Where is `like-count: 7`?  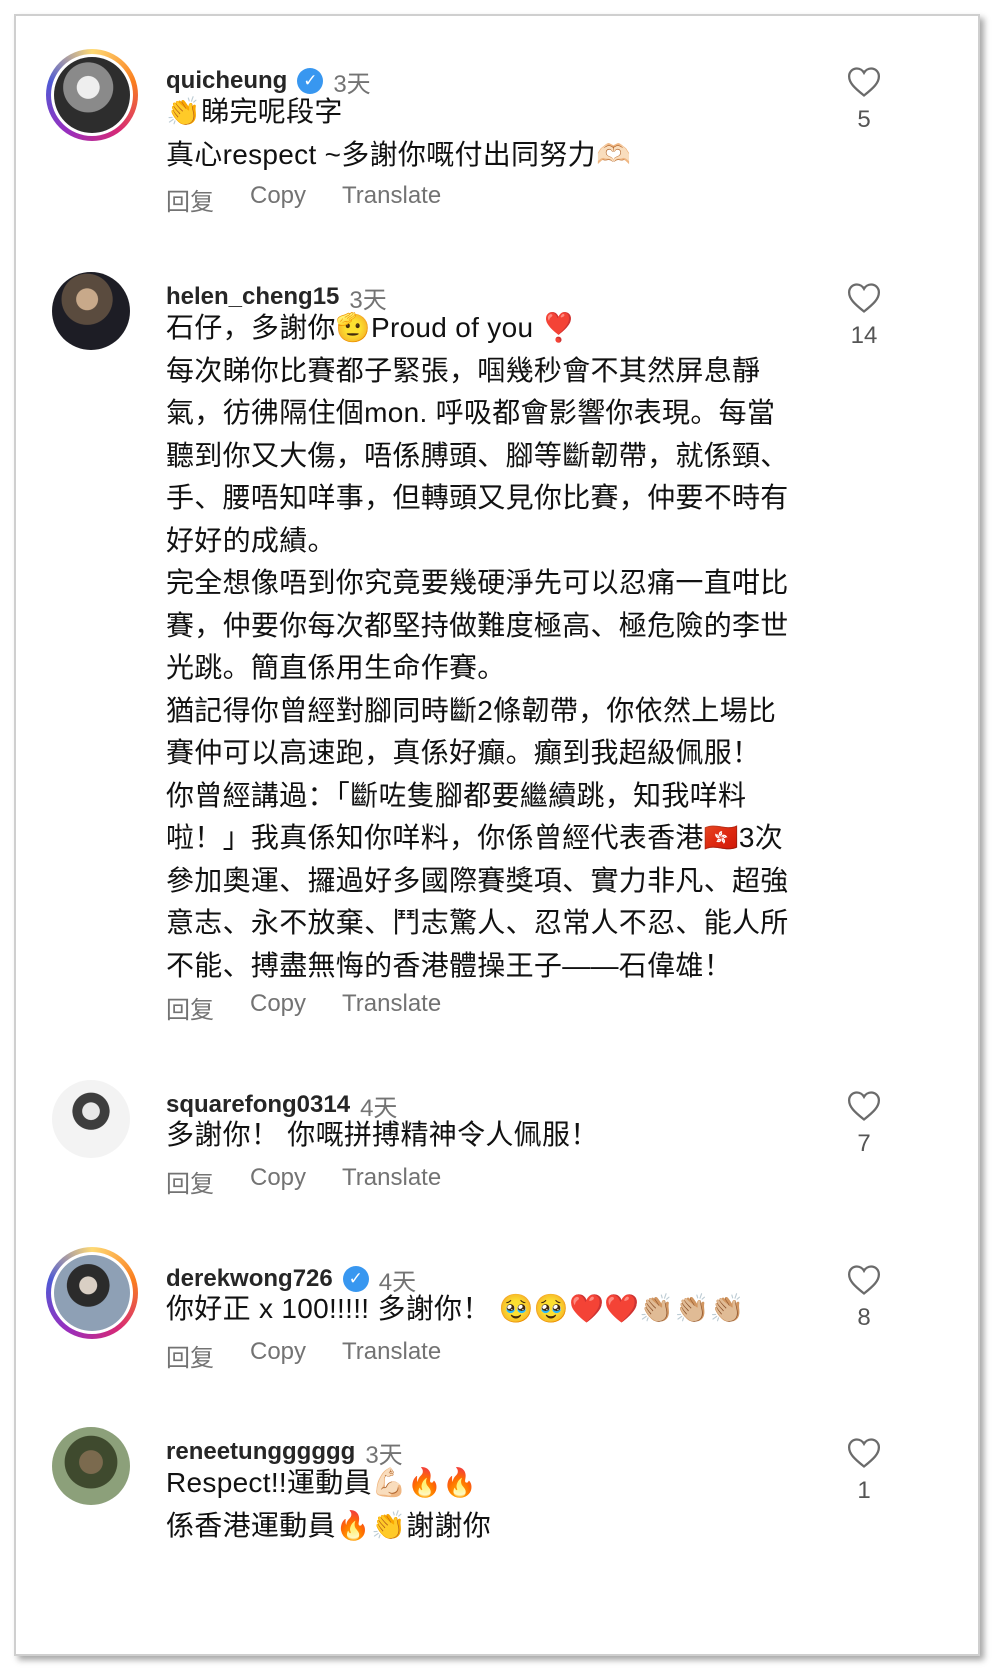 like-count: 7 is located at coordinates (864, 1143).